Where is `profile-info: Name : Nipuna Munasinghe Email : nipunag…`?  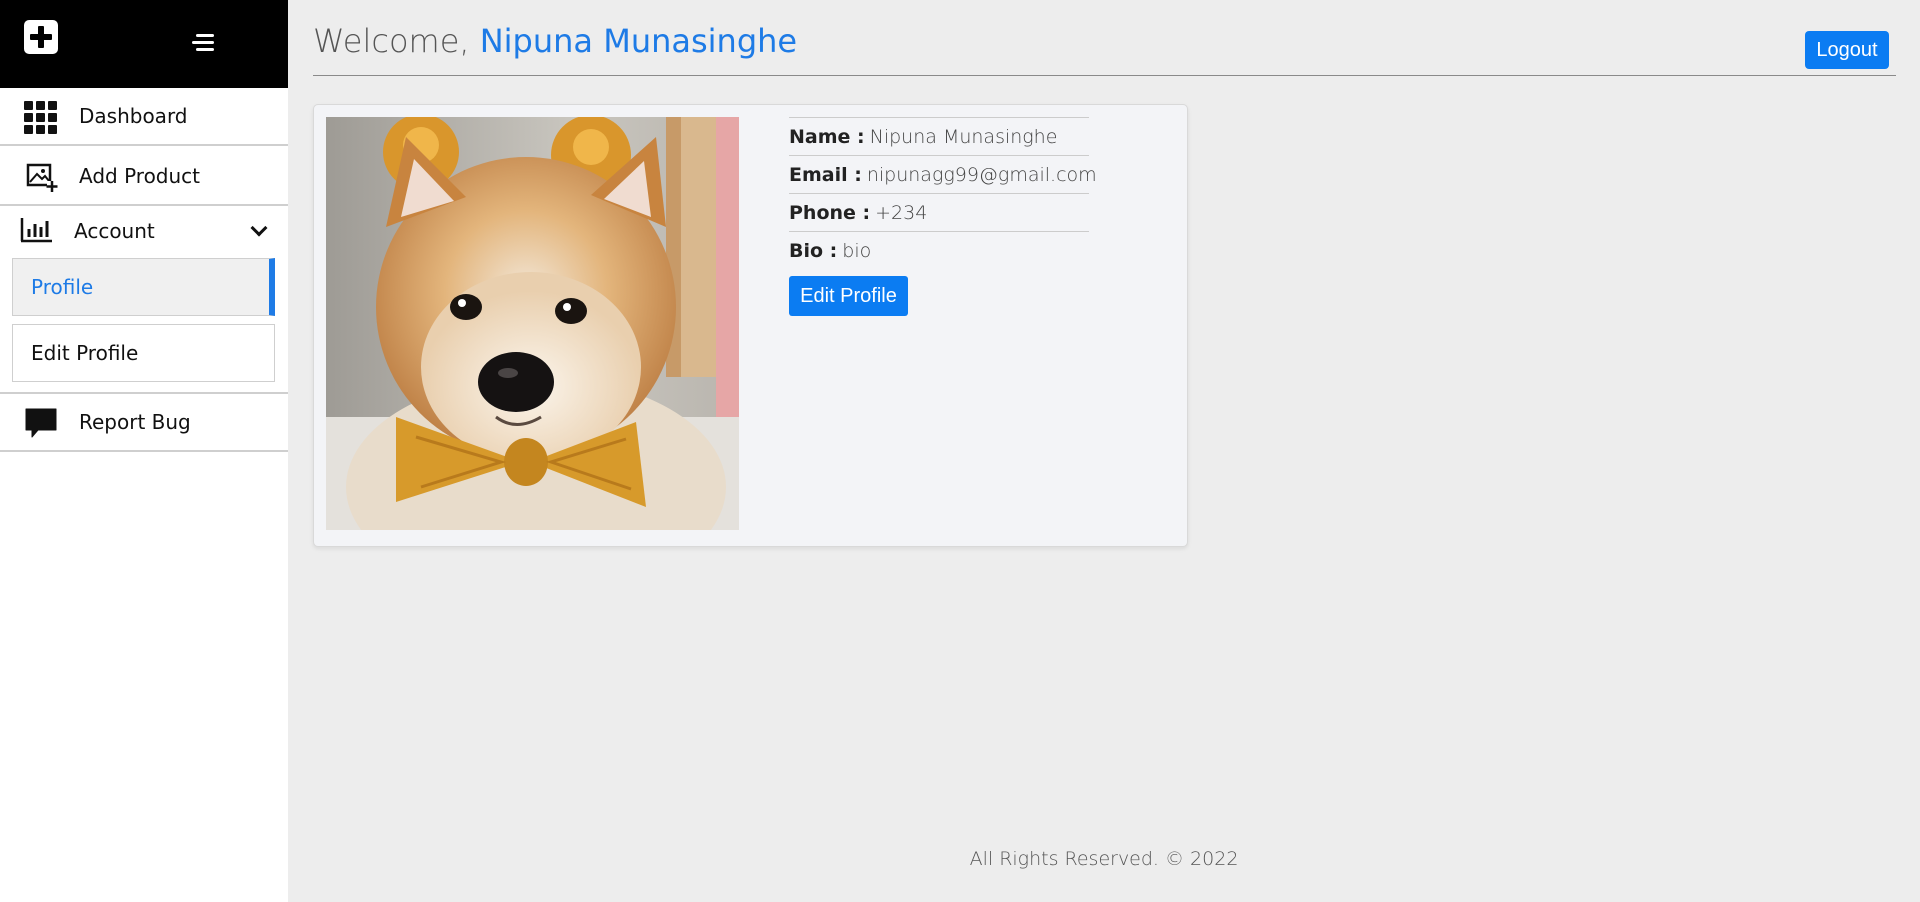 profile-info: Name : Nipuna Munasinghe Email : nipunag… is located at coordinates (943, 216).